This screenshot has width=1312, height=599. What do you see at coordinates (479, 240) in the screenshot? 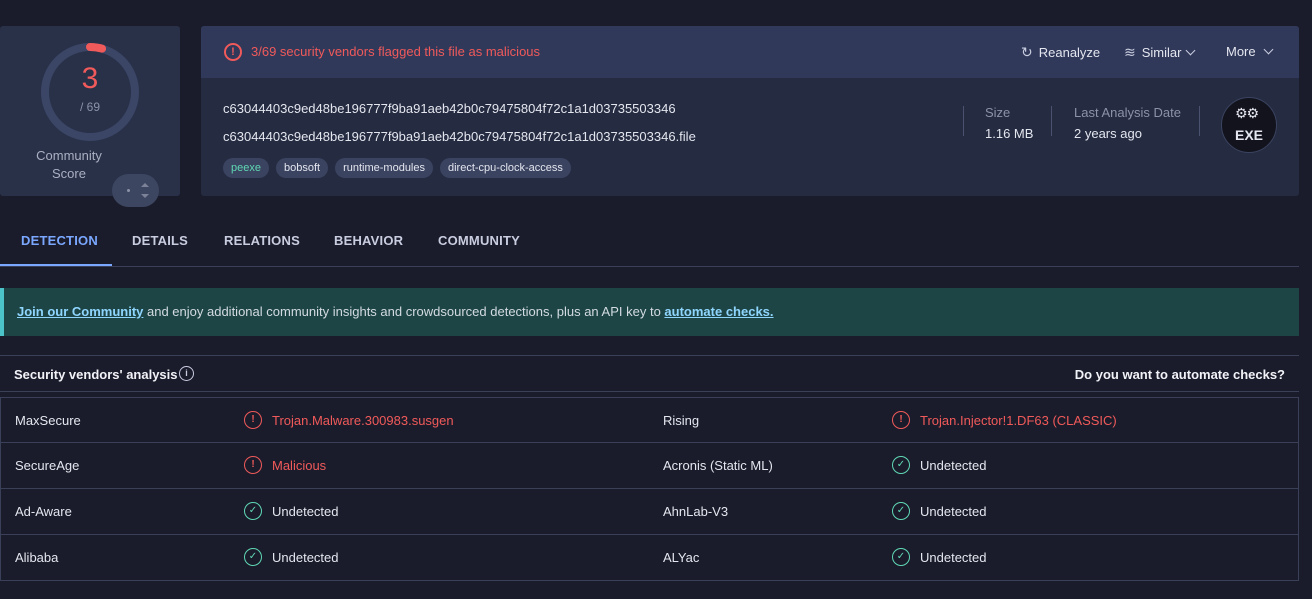
I see `tab-community: COMMUNITY` at bounding box center [479, 240].